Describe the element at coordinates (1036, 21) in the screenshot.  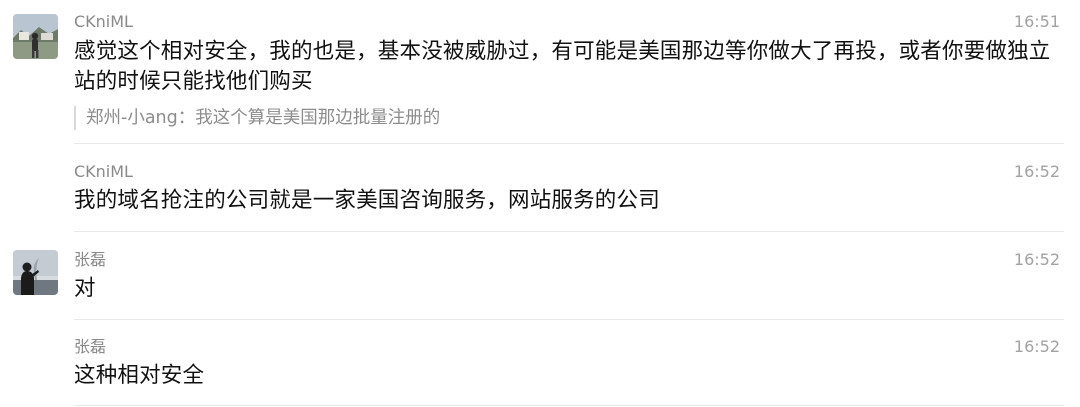
I see `message-time: 16:51` at that location.